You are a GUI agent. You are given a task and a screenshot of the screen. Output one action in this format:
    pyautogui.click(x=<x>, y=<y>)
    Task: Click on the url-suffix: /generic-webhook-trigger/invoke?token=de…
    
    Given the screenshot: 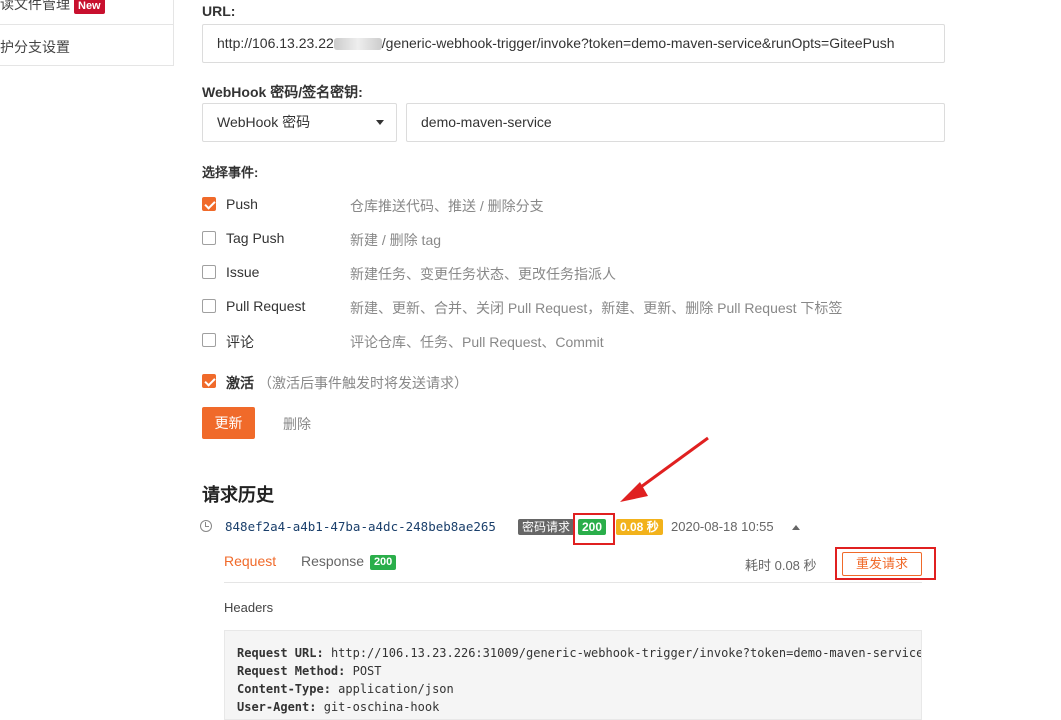 What is the action you would take?
    pyautogui.click(x=638, y=43)
    